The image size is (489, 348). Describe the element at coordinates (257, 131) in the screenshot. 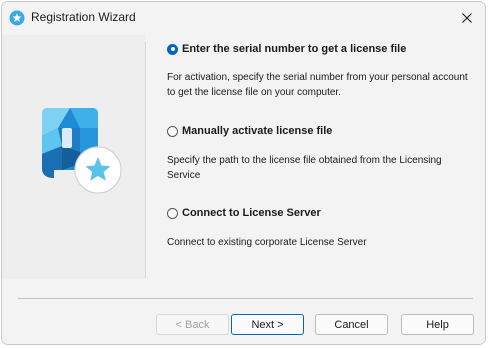

I see `option-label: Manually activate license file` at that location.